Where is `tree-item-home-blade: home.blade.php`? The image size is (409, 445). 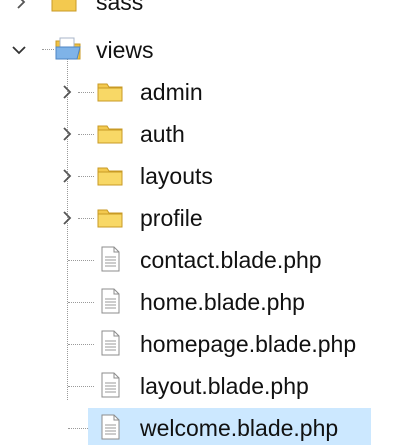 tree-item-home-blade: home.blade.php is located at coordinates (204, 302).